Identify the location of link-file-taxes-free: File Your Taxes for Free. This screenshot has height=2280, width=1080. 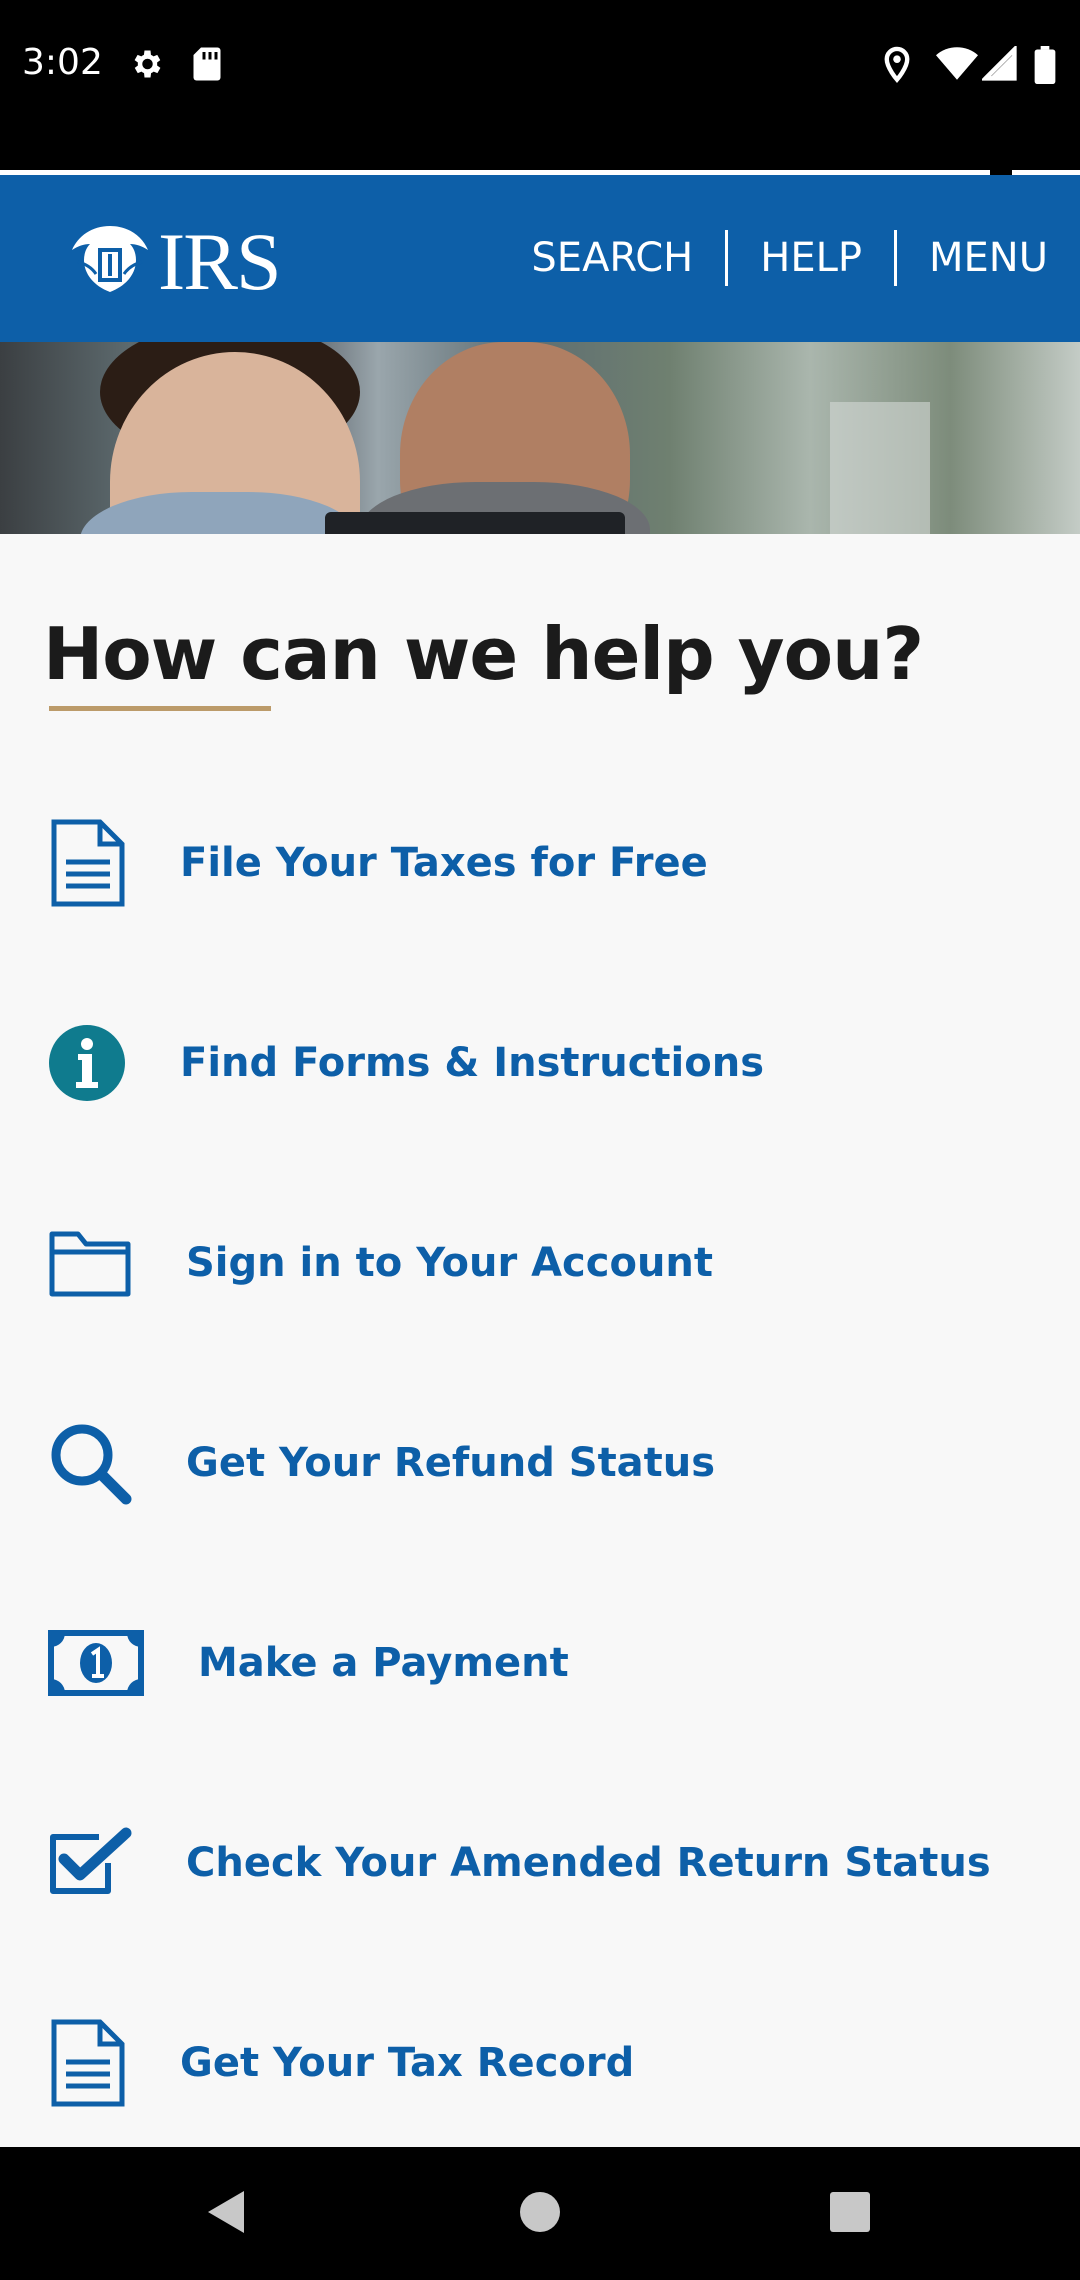
(540, 863).